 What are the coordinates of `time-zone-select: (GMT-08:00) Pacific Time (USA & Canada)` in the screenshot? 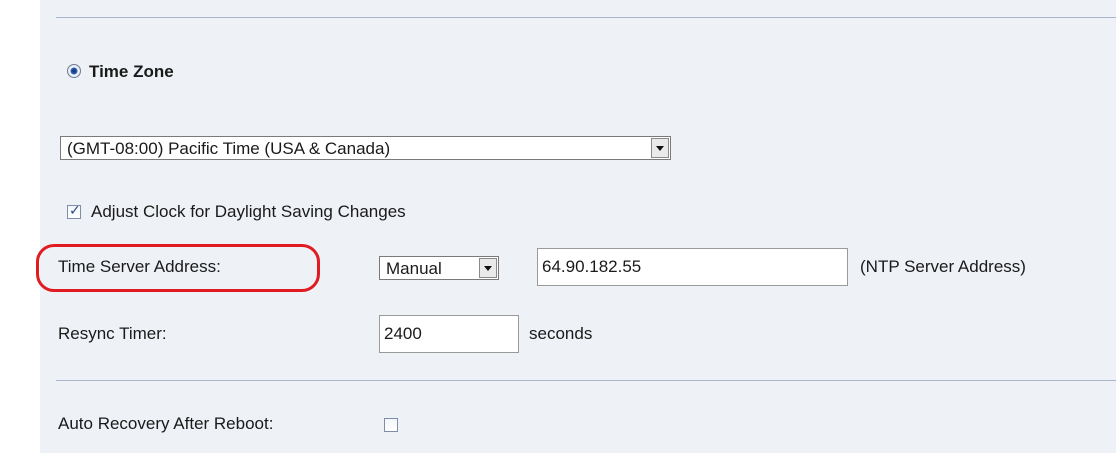 It's located at (365, 148).